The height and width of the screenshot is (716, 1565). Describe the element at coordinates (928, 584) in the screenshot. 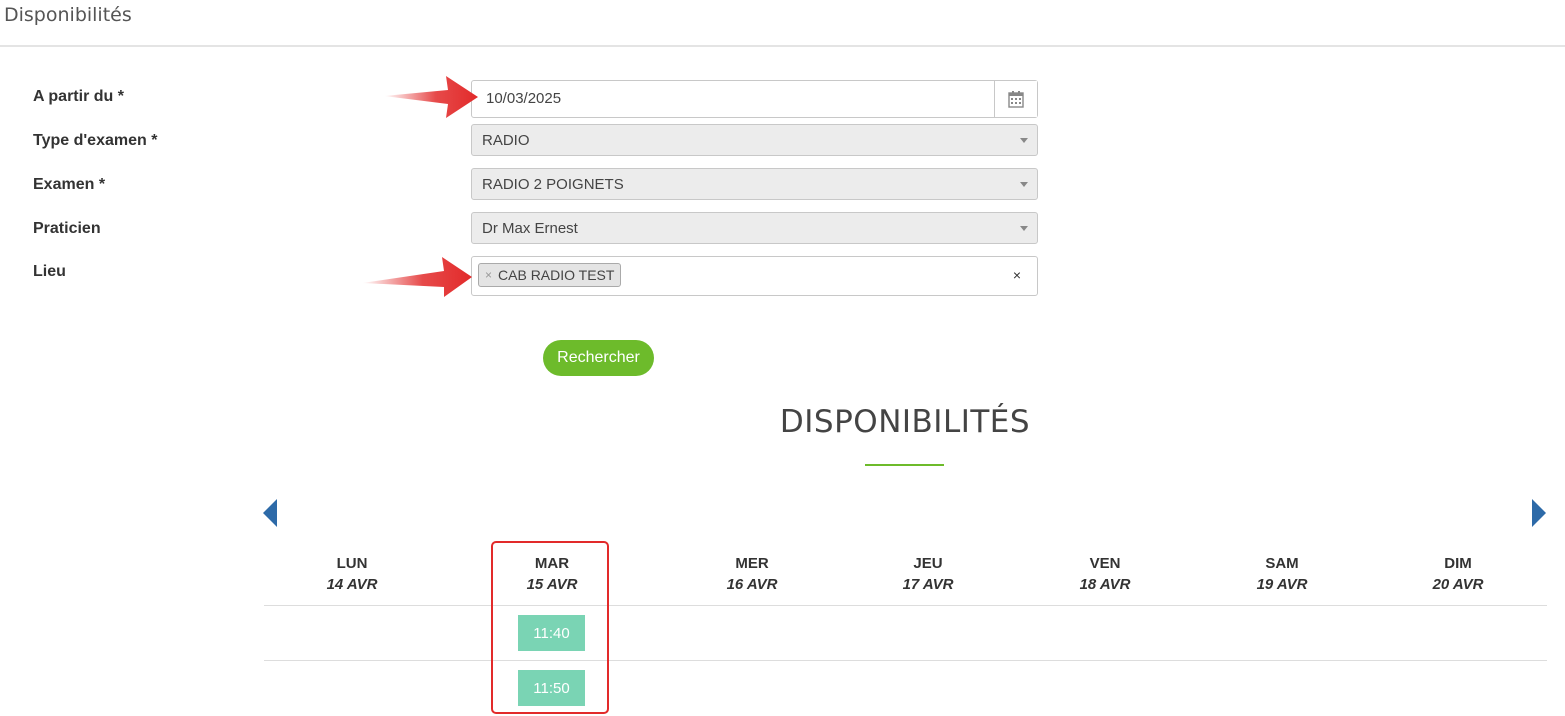

I see `day-date: 17 AVR` at that location.